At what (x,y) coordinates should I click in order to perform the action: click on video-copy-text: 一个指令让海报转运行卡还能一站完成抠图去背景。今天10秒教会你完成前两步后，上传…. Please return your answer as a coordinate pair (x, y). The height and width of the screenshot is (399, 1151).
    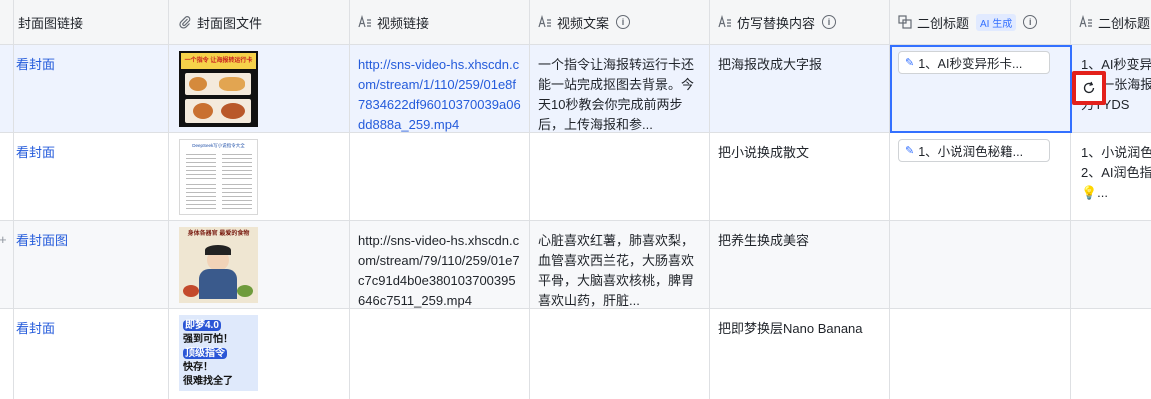
    Looking at the image, I should click on (616, 94).